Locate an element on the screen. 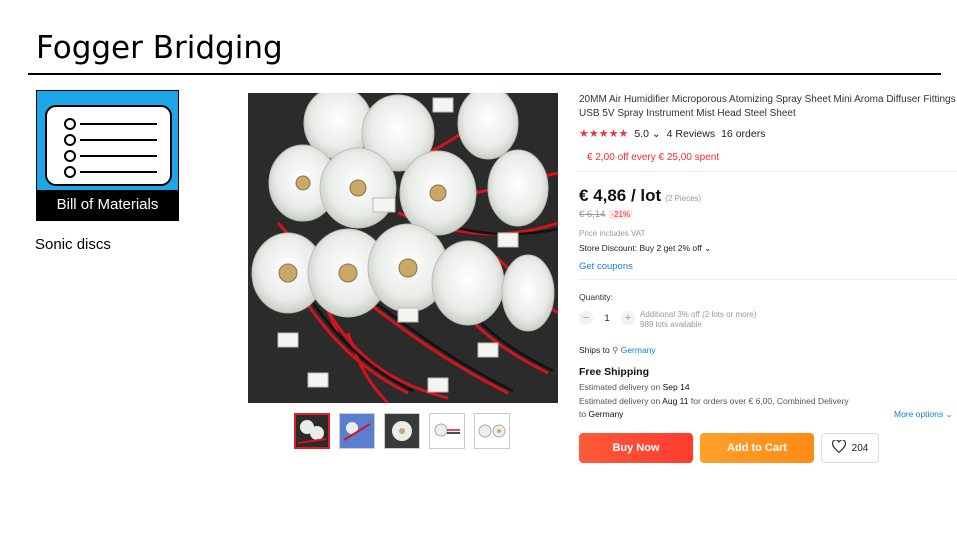 This screenshot has height=537, width=957. quantity-stepper: − 1 + is located at coordinates (607, 318).